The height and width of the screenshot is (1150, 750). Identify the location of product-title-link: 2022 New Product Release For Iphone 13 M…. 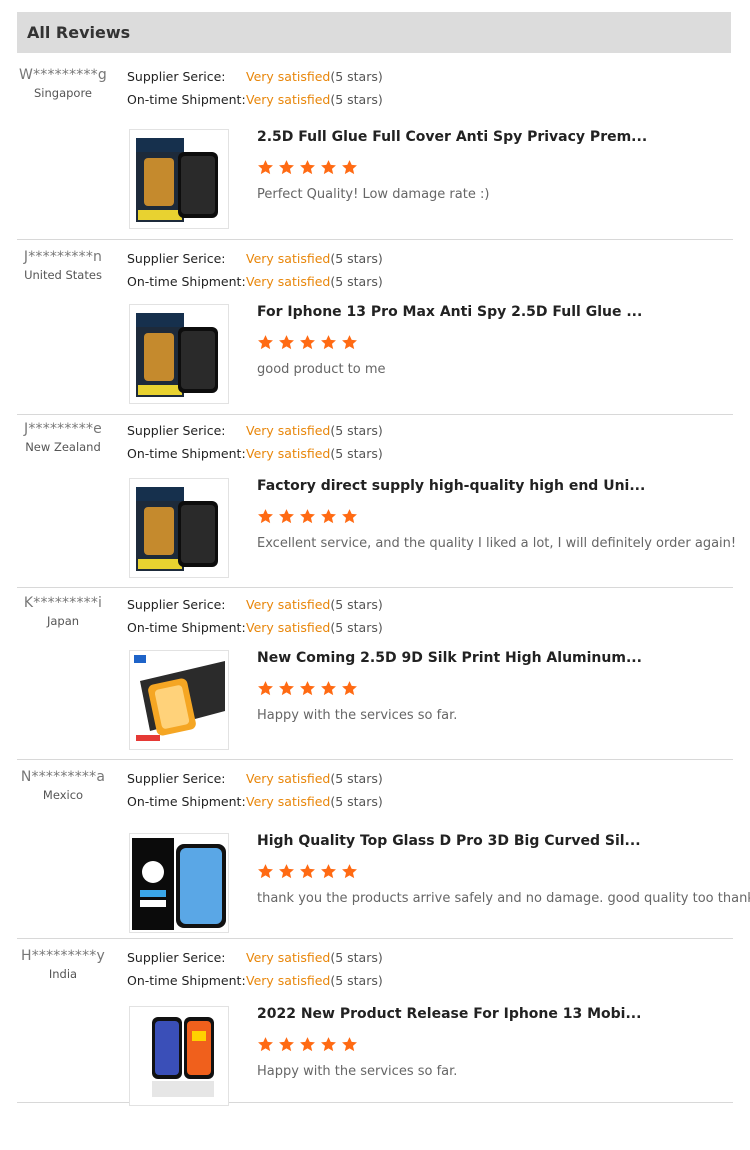
(449, 1014).